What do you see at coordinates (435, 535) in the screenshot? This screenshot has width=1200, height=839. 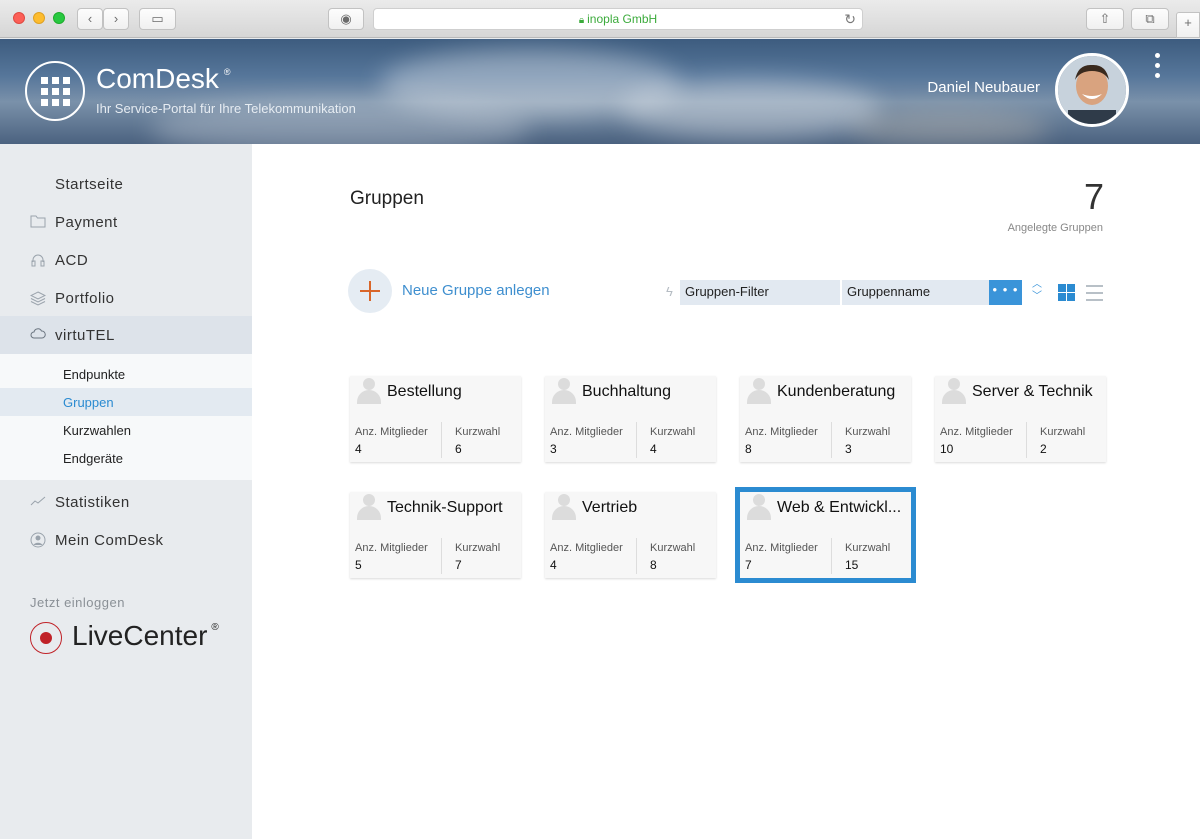 I see `group-card: Technik-Support Anz. Mitglieder Kurzwahl 5 7` at bounding box center [435, 535].